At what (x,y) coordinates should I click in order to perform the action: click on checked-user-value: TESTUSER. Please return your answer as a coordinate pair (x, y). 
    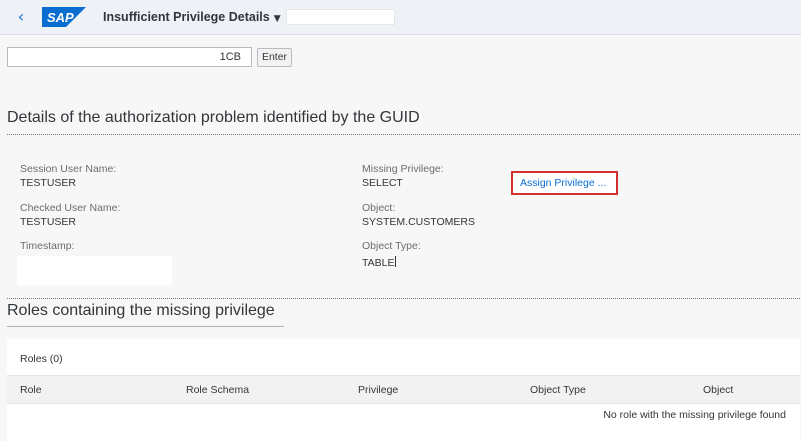
    Looking at the image, I should click on (48, 222).